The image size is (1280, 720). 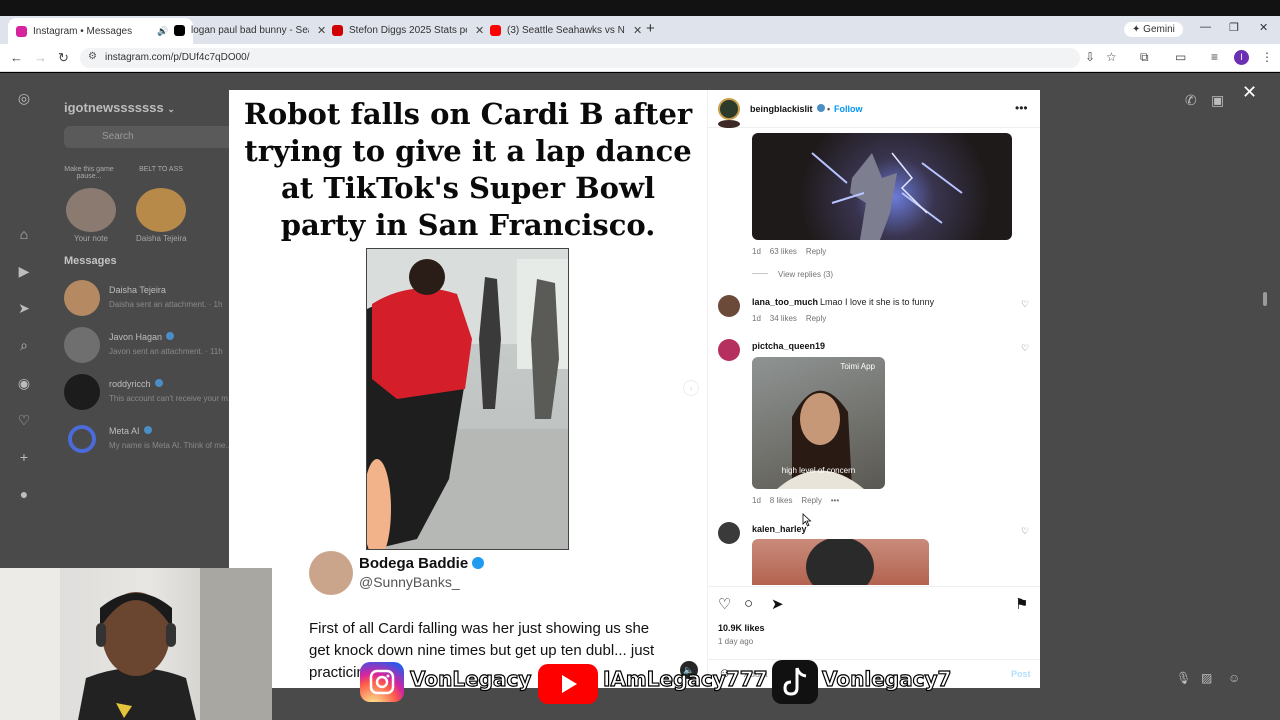 What do you see at coordinates (874, 109) in the screenshot?
I see `post-header: beingblackislit • Follow •••` at bounding box center [874, 109].